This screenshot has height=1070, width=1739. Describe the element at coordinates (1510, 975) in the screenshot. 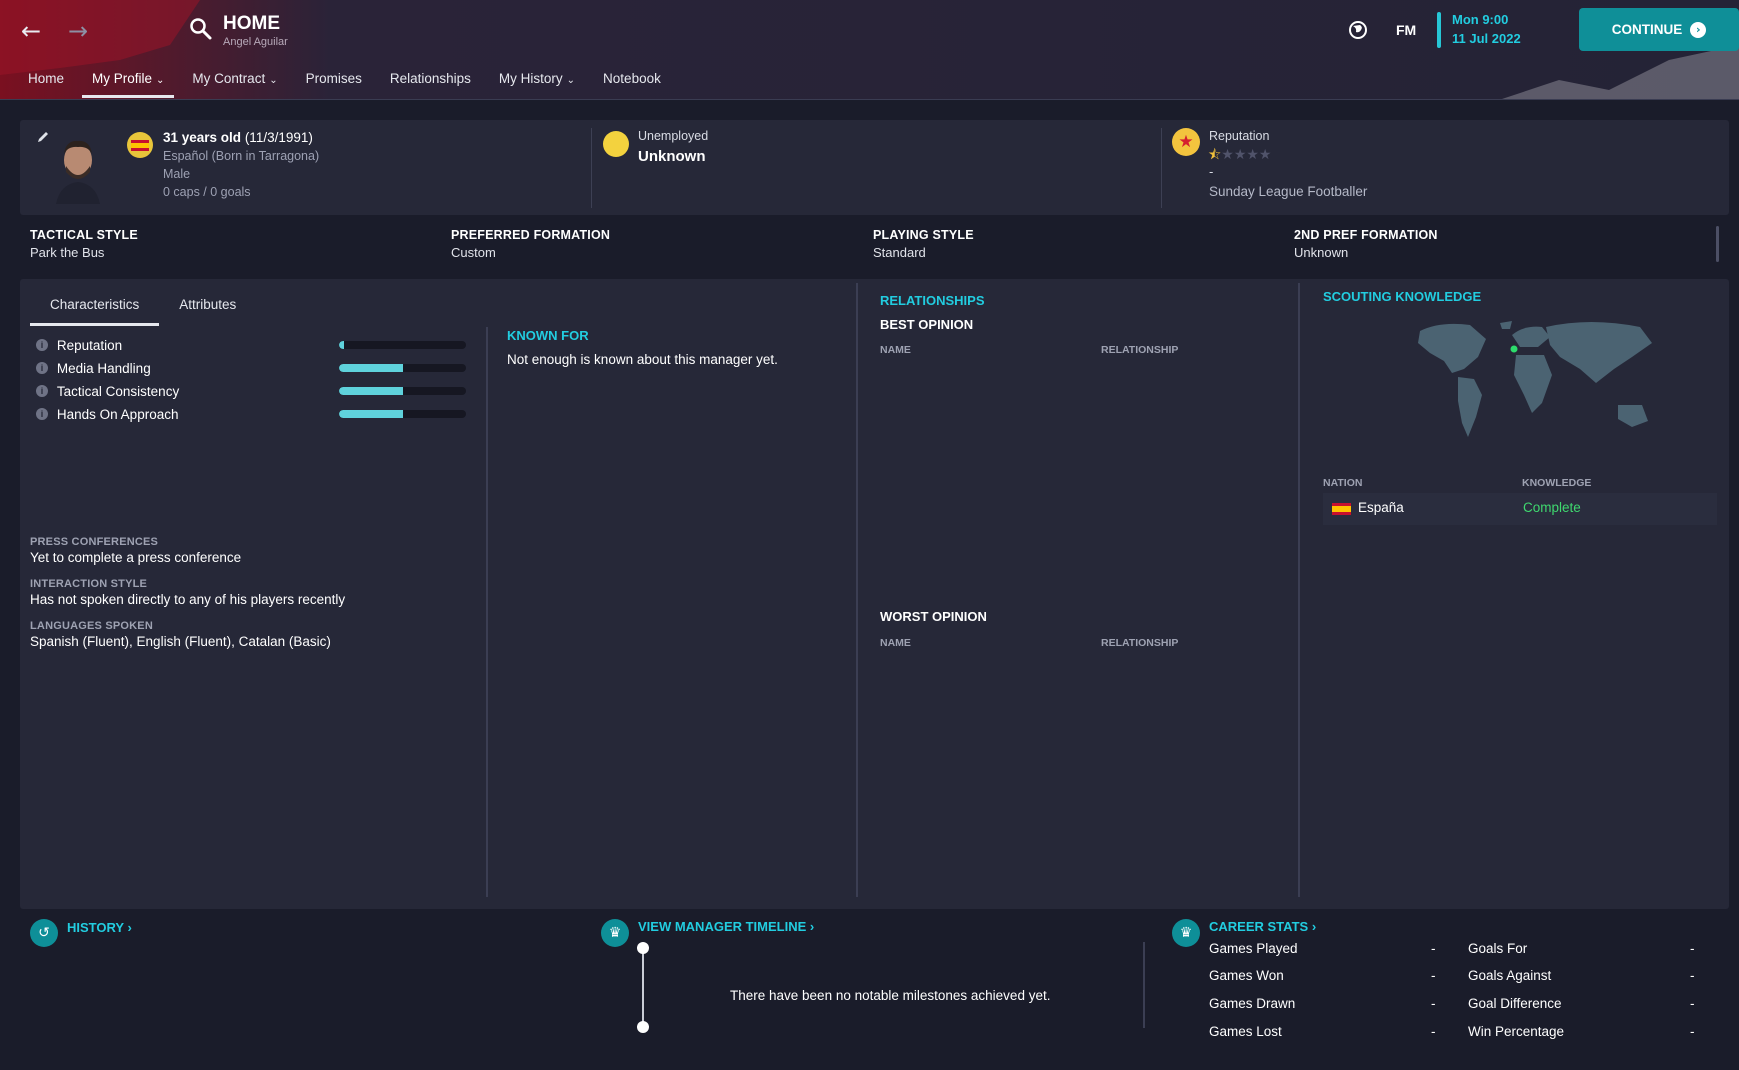

I see `stat-label: Goals Against` at that location.